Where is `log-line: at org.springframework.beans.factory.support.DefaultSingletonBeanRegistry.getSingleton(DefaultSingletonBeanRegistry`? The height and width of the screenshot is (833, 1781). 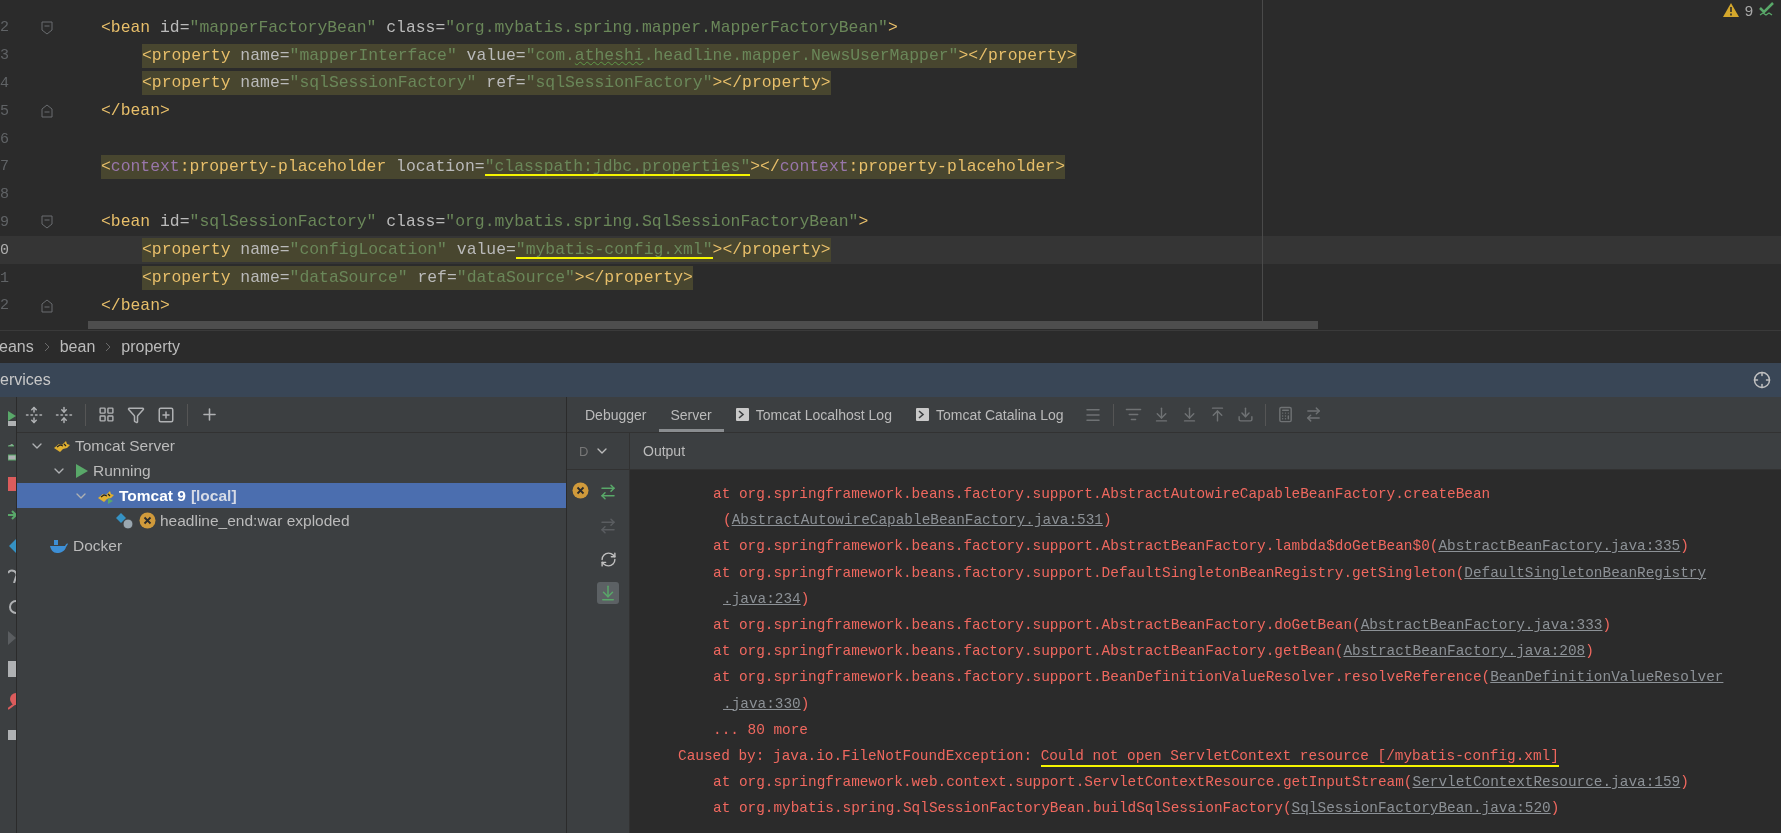
log-line: at org.springframework.beans.factory.support.DefaultSingletonBeanRegistry.getSingleton(DefaultSingletonBeanRegistry is located at coordinates (1210, 572).